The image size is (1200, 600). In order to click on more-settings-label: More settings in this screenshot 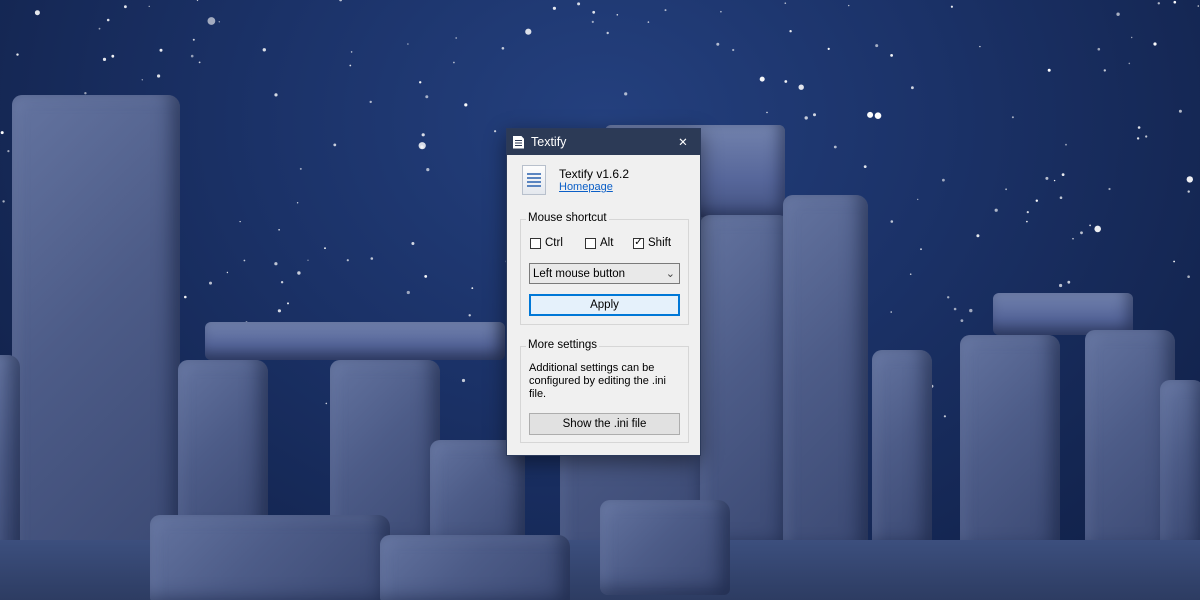, I will do `click(563, 345)`.